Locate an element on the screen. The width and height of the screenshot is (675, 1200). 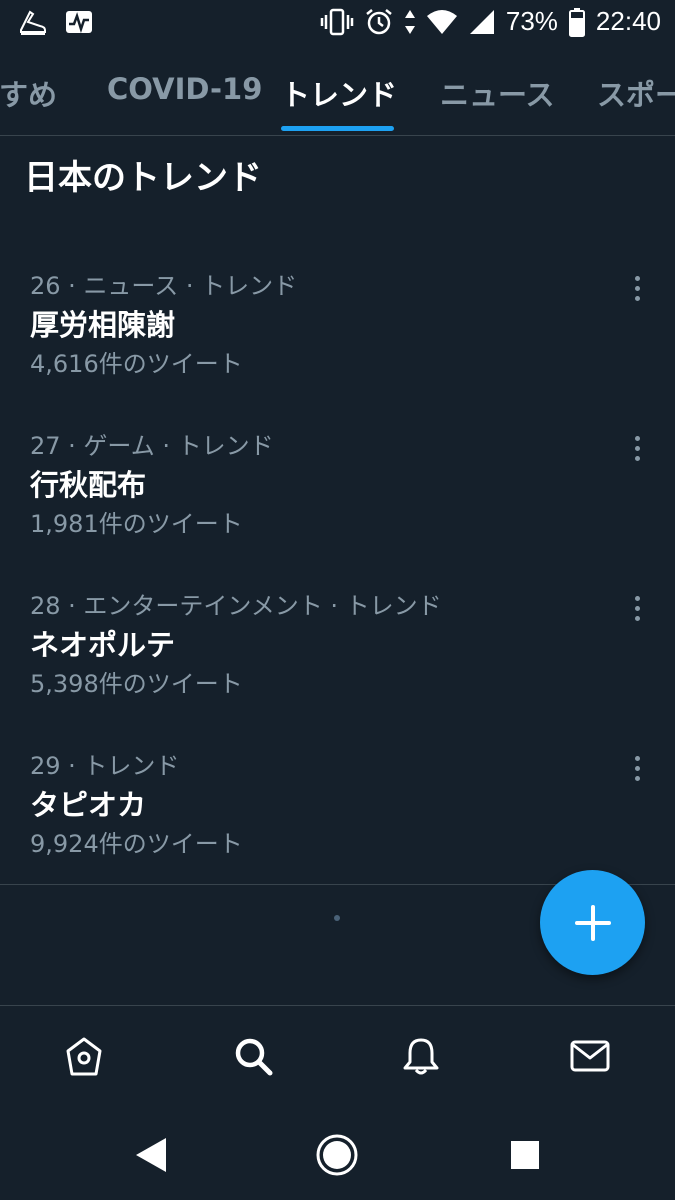
loading-indicator is located at coordinates (337, 918).